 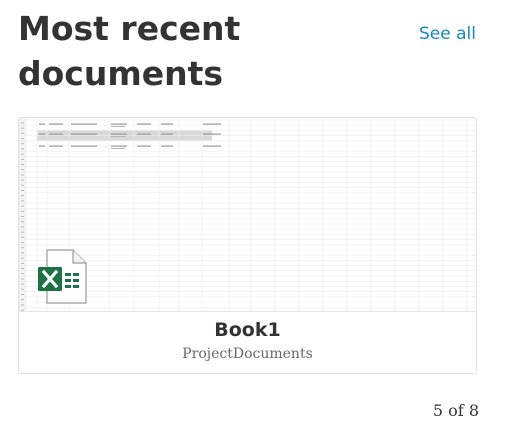 What do you see at coordinates (129, 51) in the screenshot?
I see `section-title: Most recent documents` at bounding box center [129, 51].